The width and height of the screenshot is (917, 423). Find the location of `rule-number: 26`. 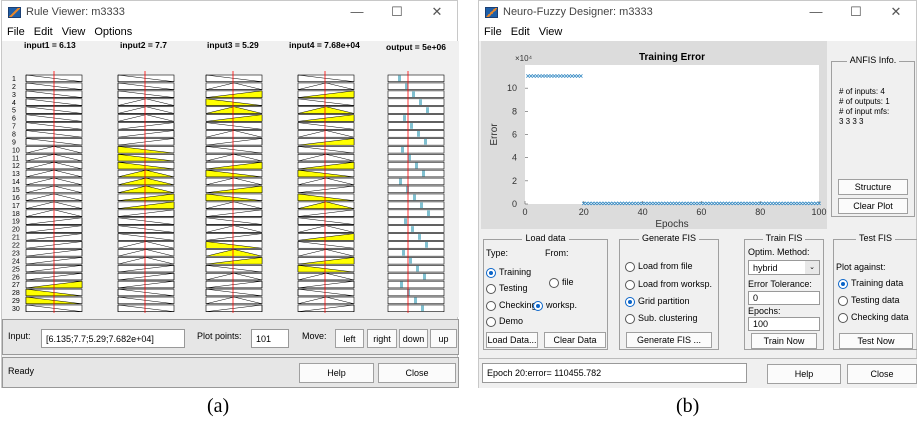

rule-number: 26 is located at coordinates (16, 277).